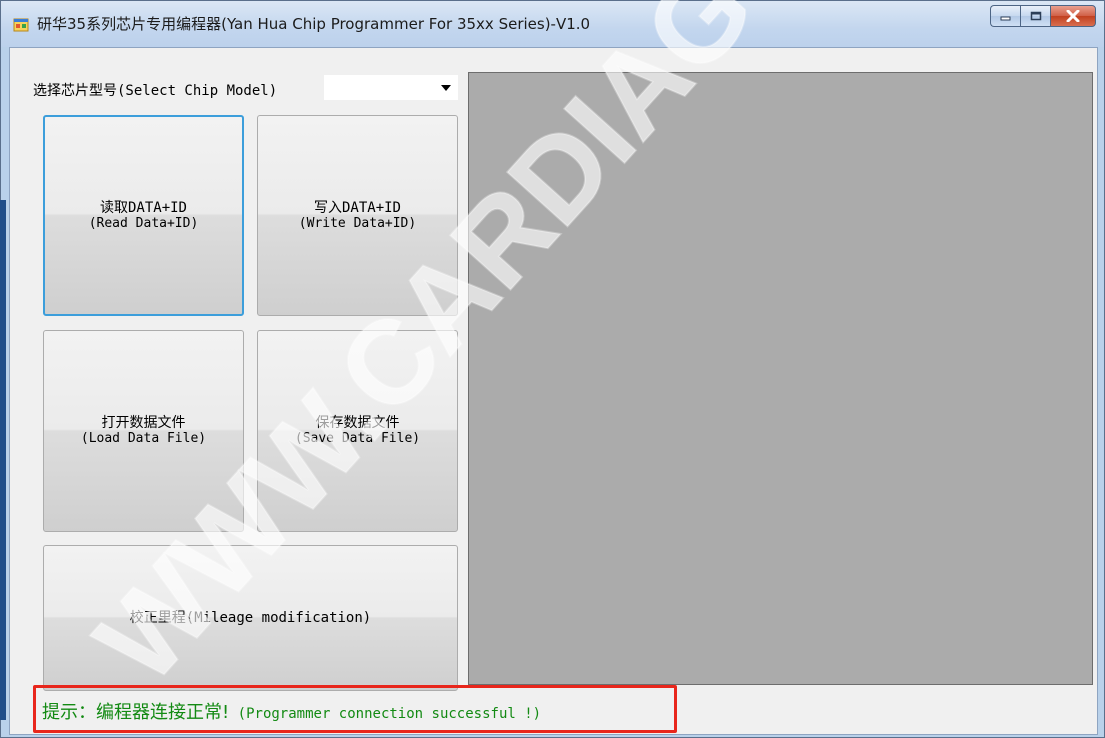 The height and width of the screenshot is (738, 1105). Describe the element at coordinates (357, 438) in the screenshot. I see `save-button-sublabel: (Save Data File)` at that location.